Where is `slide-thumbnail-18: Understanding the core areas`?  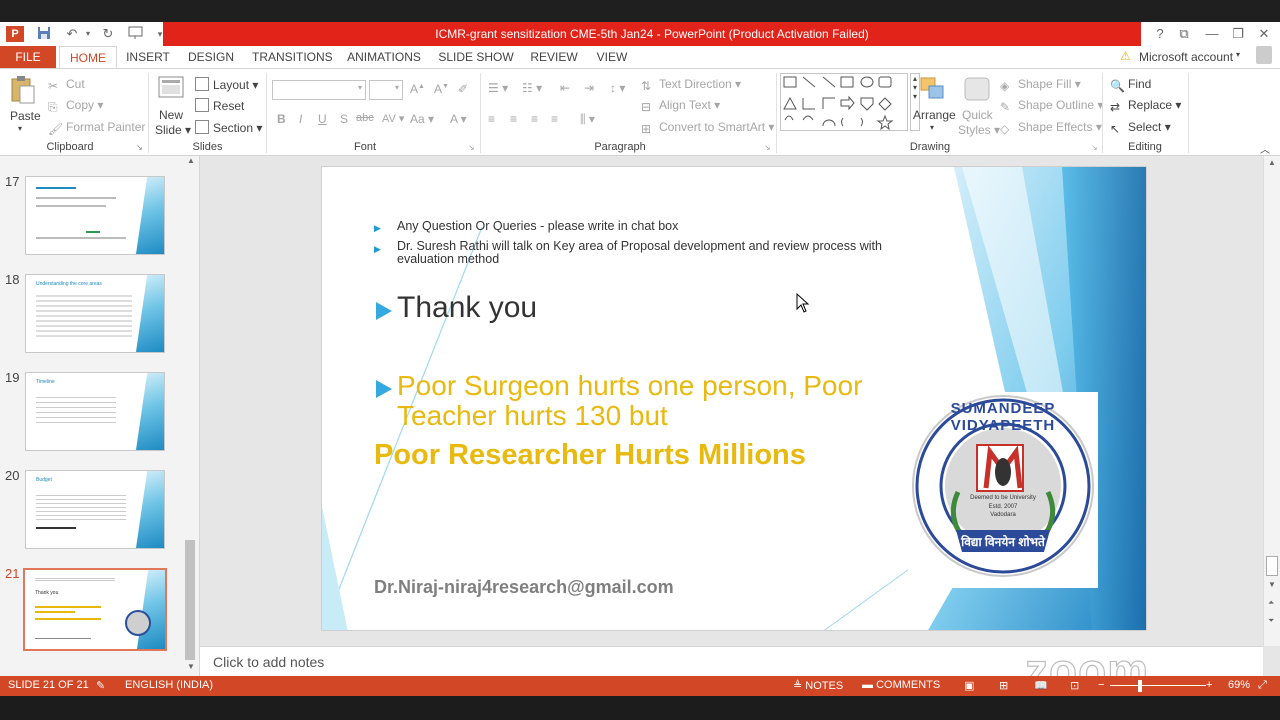 slide-thumbnail-18: Understanding the core areas is located at coordinates (95, 313).